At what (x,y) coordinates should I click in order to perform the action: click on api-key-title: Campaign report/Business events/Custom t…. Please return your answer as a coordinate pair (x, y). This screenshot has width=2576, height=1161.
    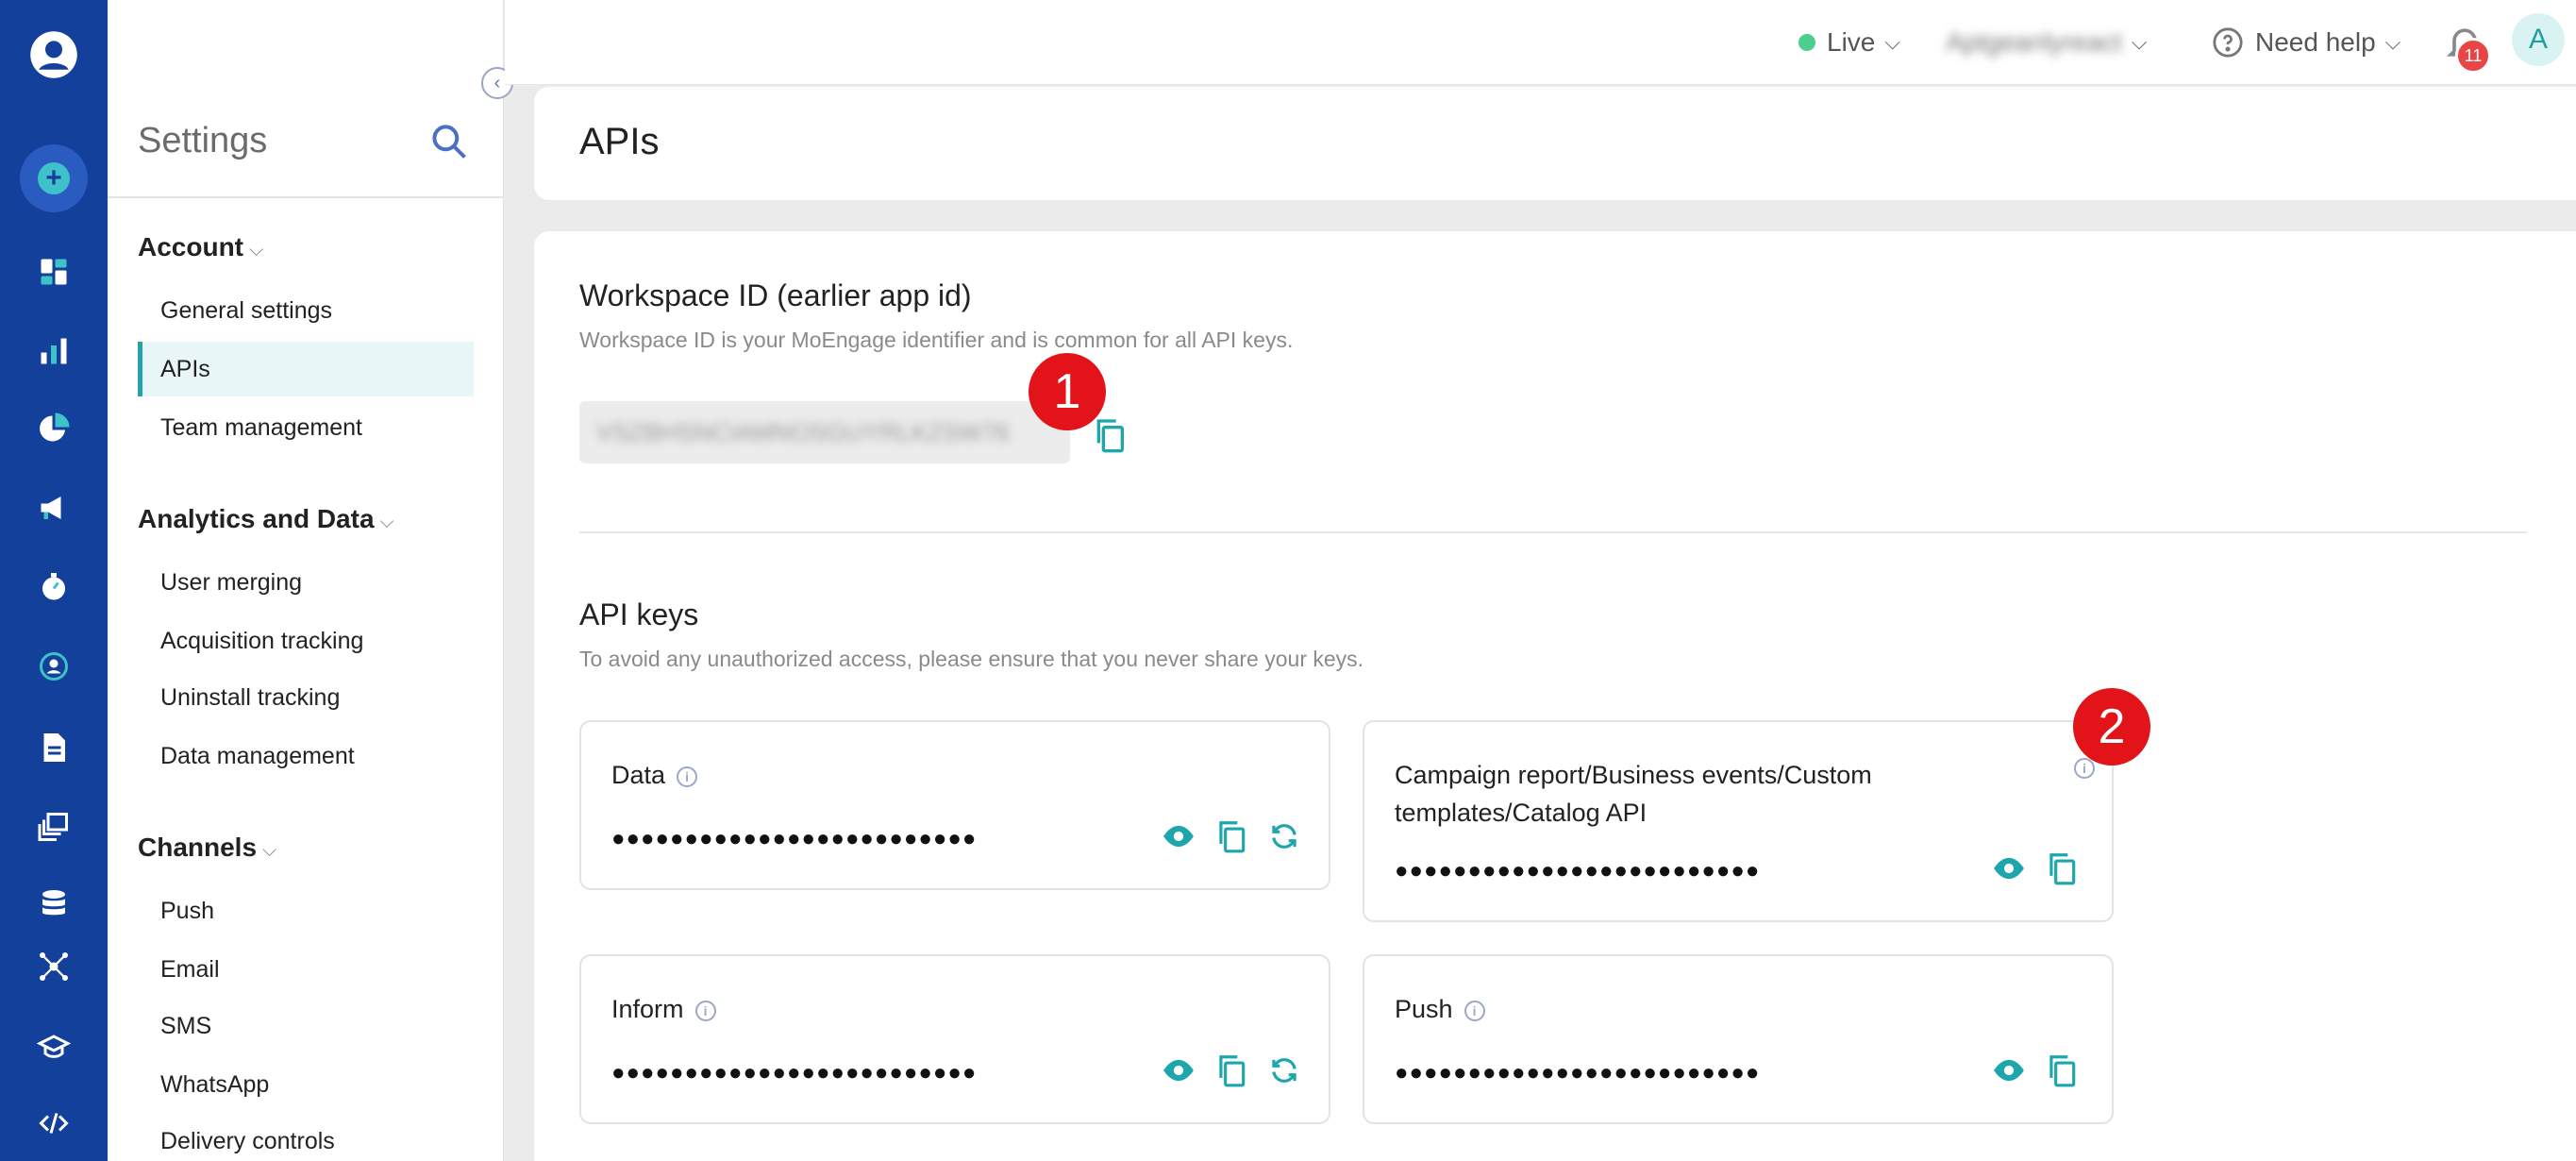
    Looking at the image, I should click on (1633, 794).